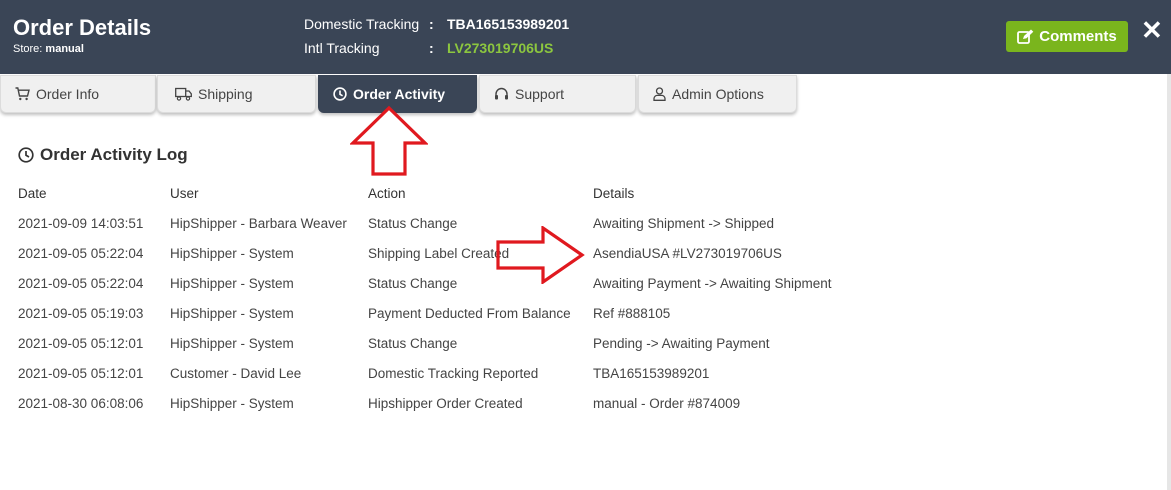  I want to click on comments-button: Comments, so click(1067, 36).